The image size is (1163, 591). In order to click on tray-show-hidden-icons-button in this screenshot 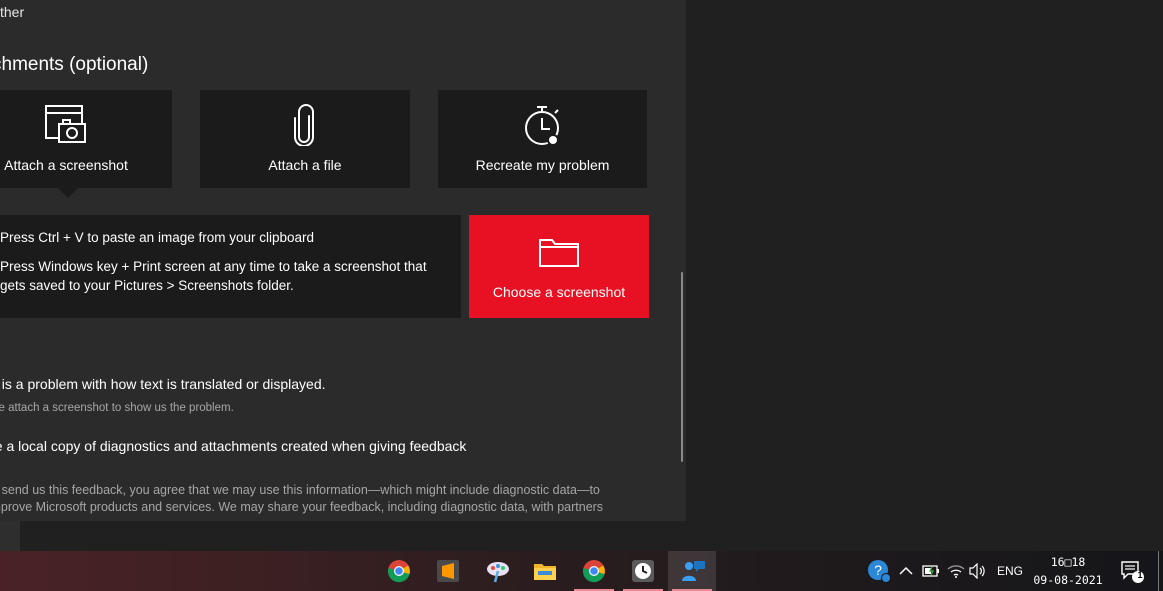, I will do `click(906, 571)`.